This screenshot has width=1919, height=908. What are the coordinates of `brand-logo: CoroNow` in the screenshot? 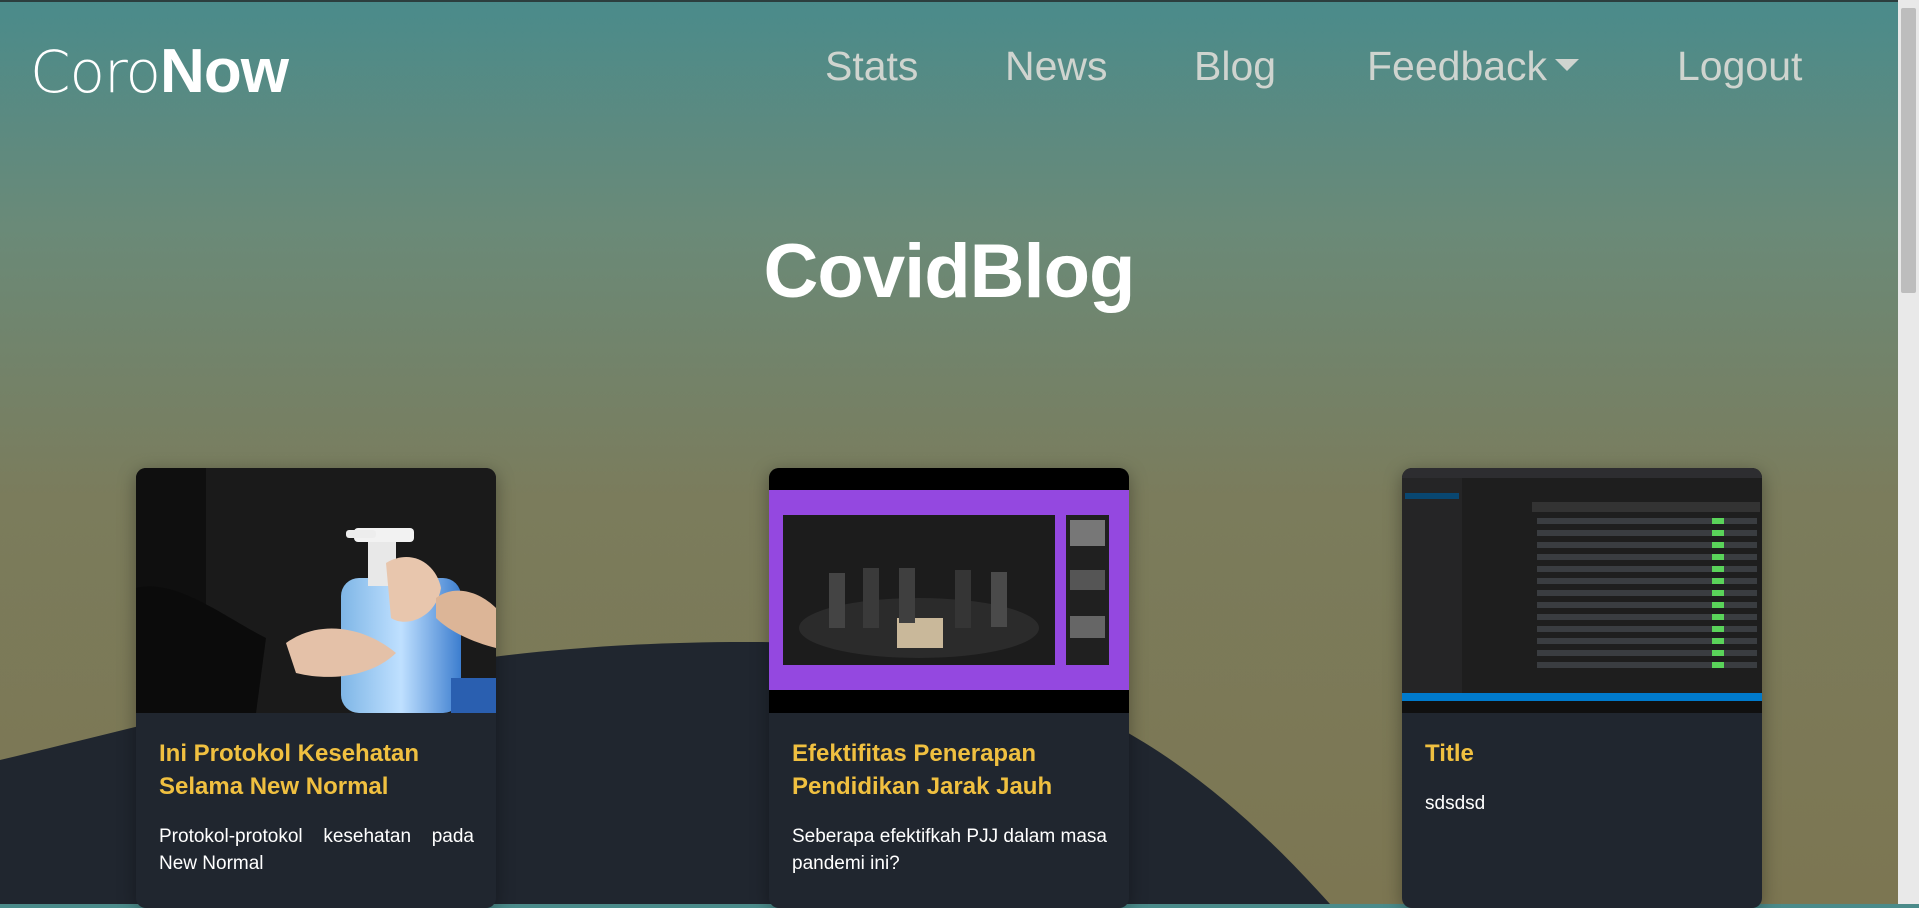 It's located at (159, 72).